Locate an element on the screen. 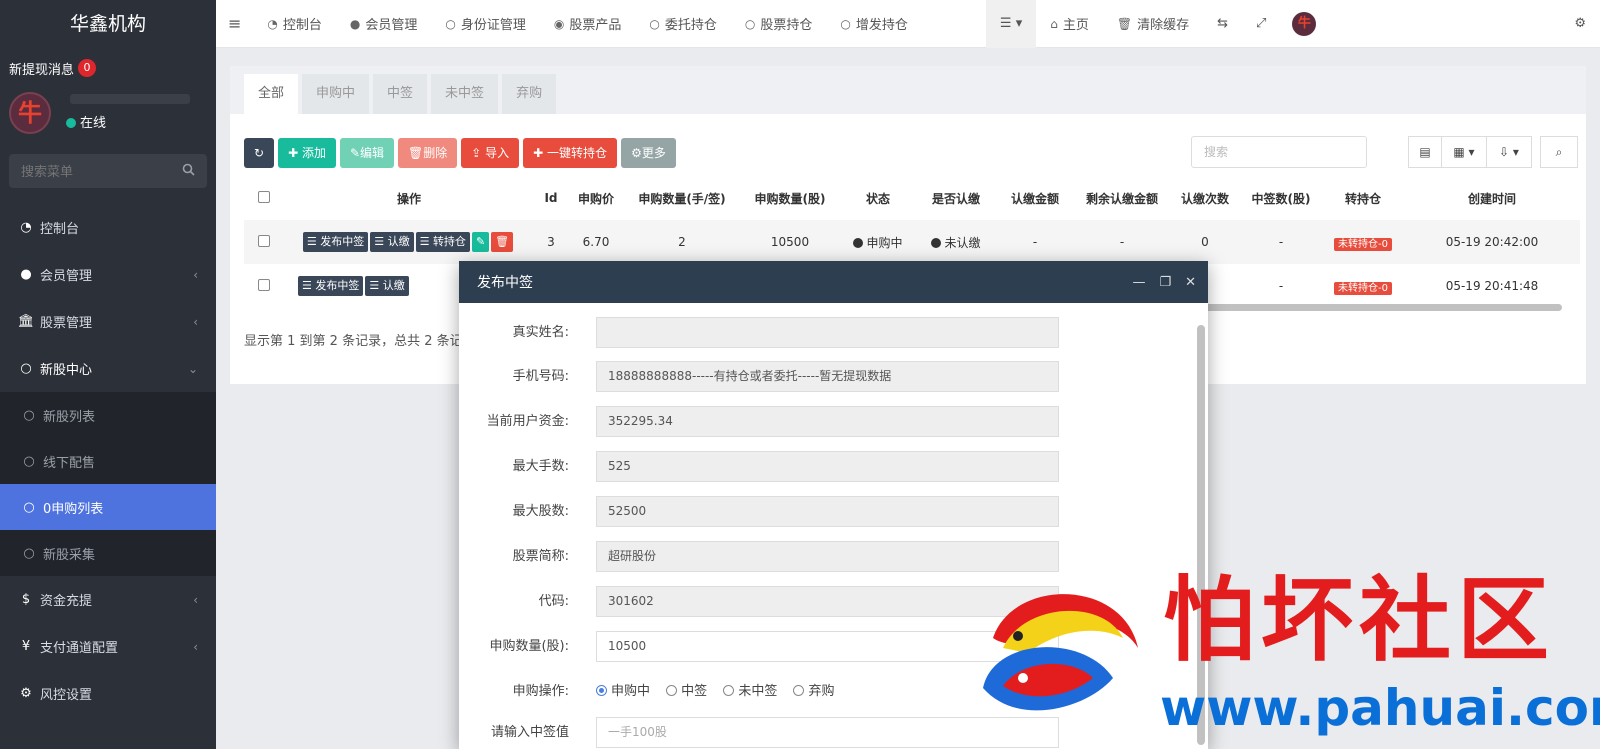 The image size is (1600, 749). watermark-fish-logo is located at coordinates (1058, 660).